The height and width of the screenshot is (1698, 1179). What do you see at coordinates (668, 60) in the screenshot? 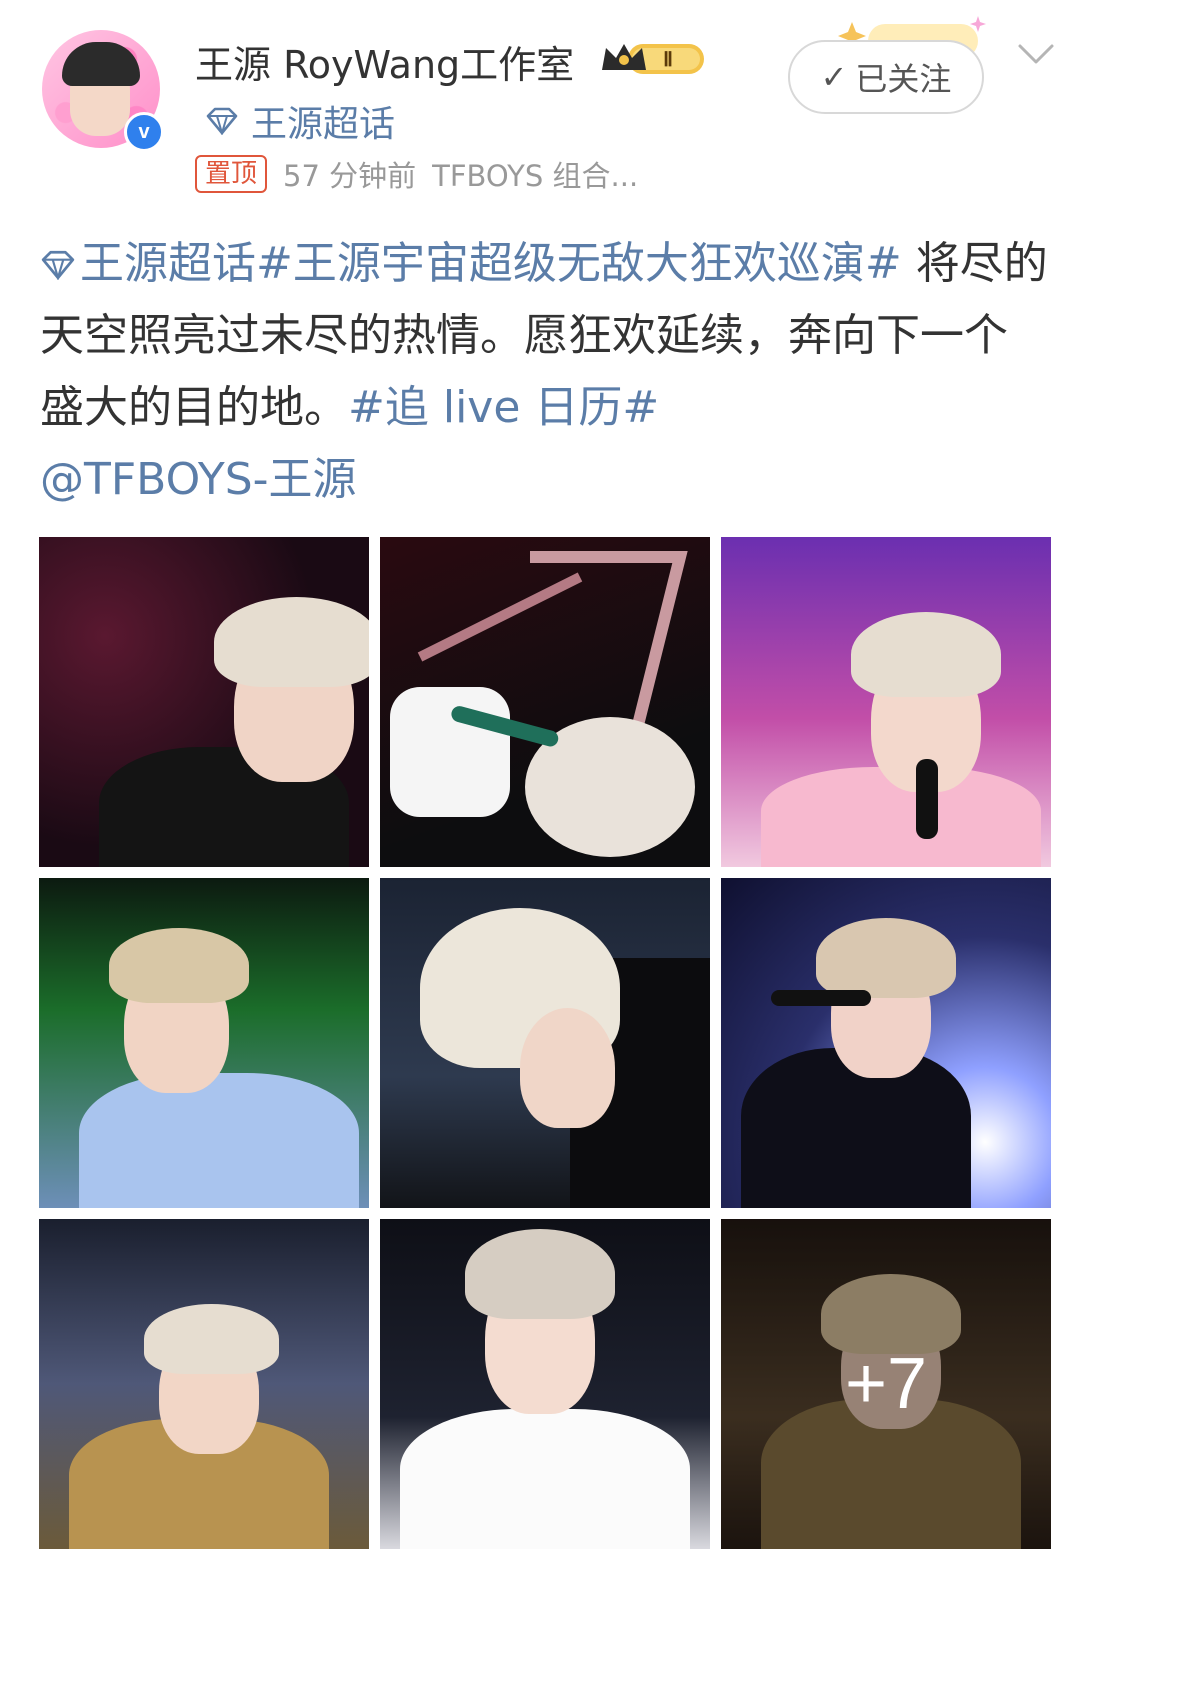
I see `level-badge-text: Ⅱ` at bounding box center [668, 60].